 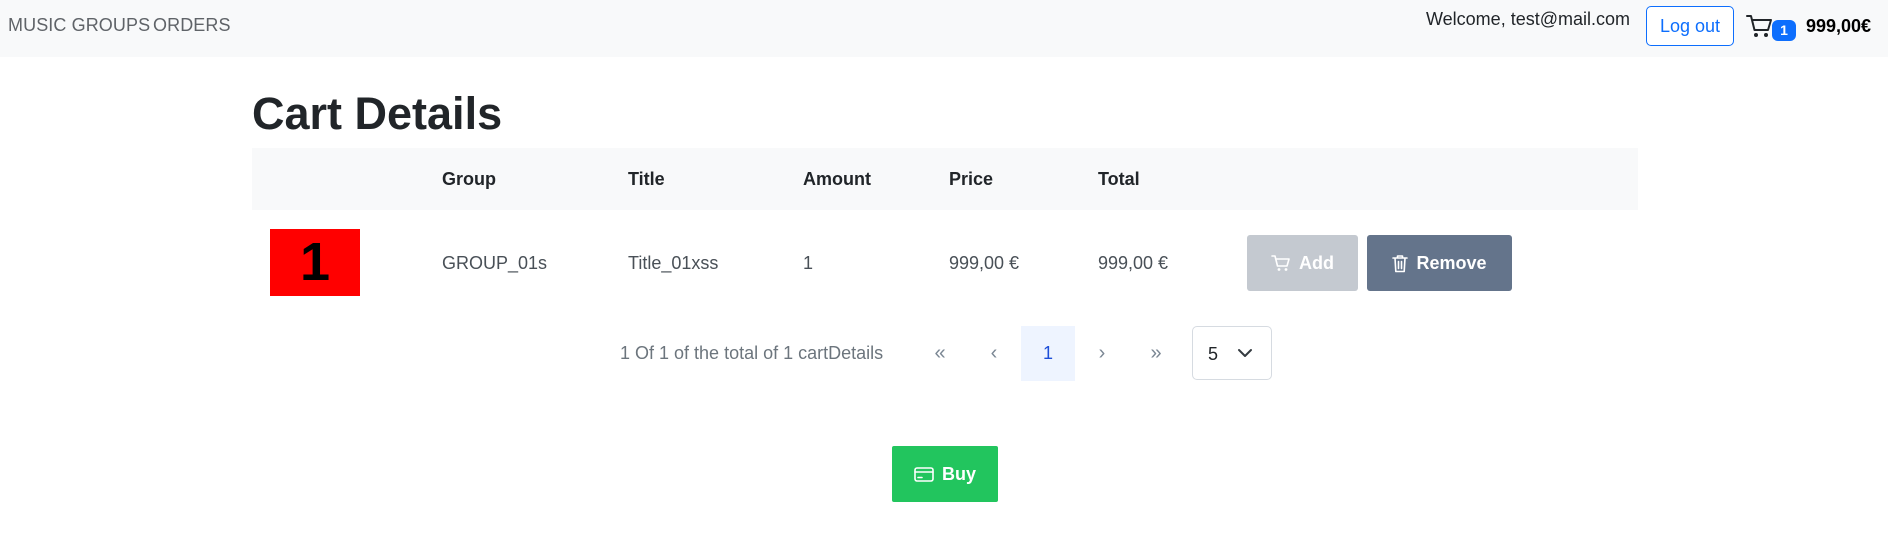 I want to click on cart-small-icon, so click(x=1280, y=263).